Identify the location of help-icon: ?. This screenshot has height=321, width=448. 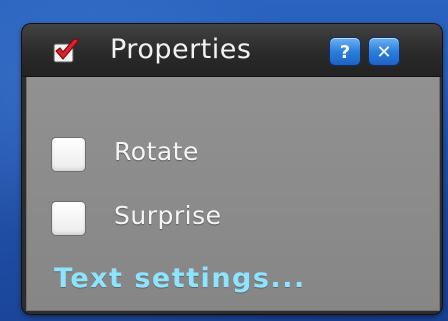
(345, 52).